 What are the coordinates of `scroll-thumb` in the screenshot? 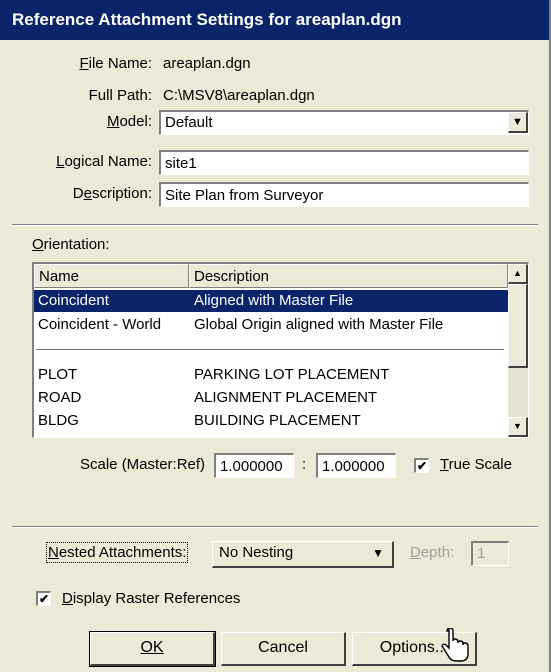 It's located at (518, 326).